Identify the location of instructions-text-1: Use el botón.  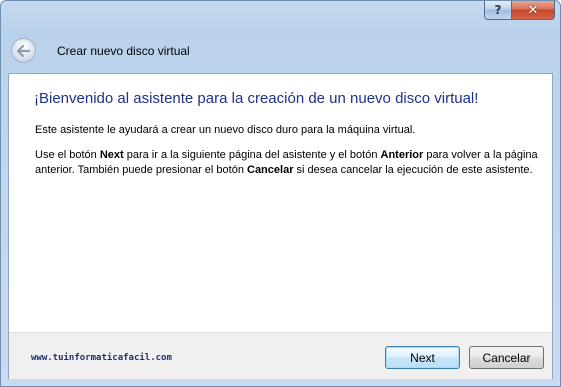
(67, 155).